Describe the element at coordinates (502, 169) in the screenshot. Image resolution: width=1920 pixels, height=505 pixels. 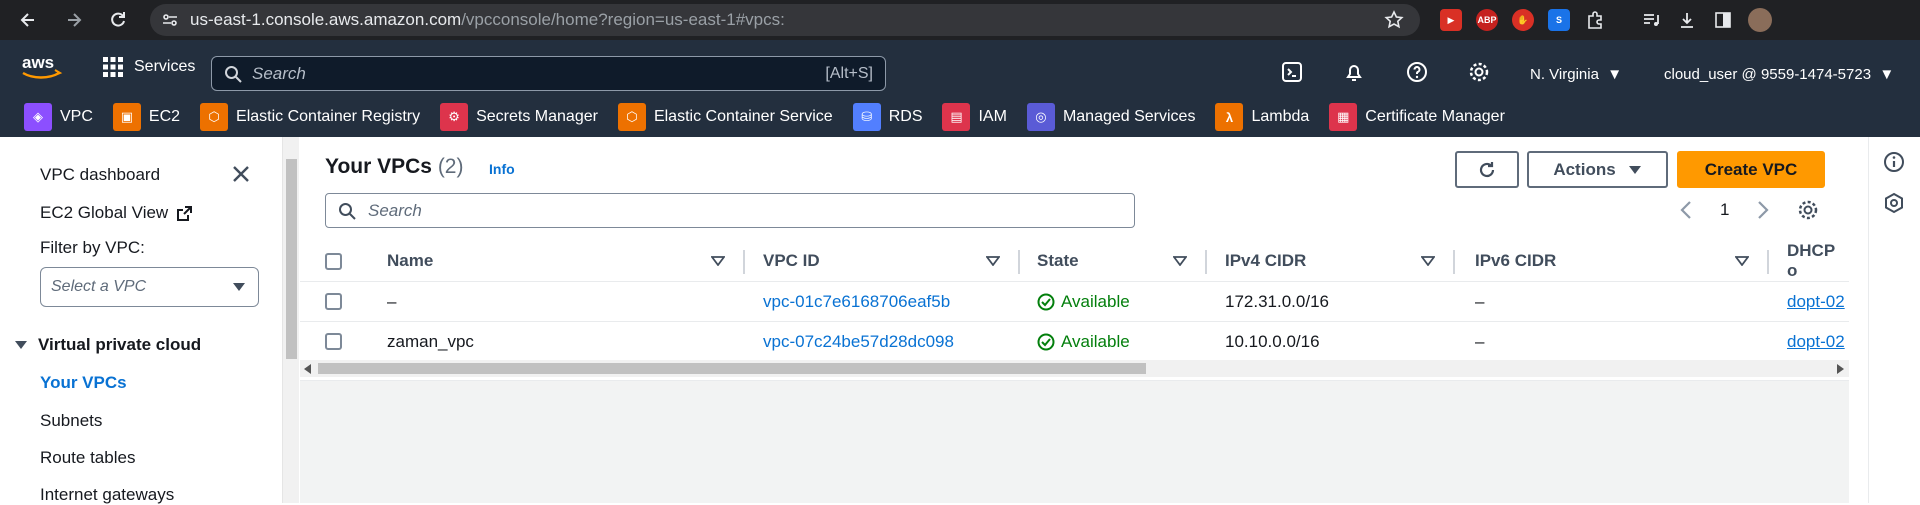
I see `info-link: Info` at that location.